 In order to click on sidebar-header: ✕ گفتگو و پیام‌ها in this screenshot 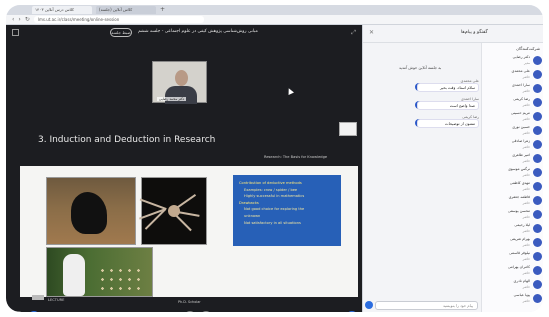, I will do `click(453, 34)`.